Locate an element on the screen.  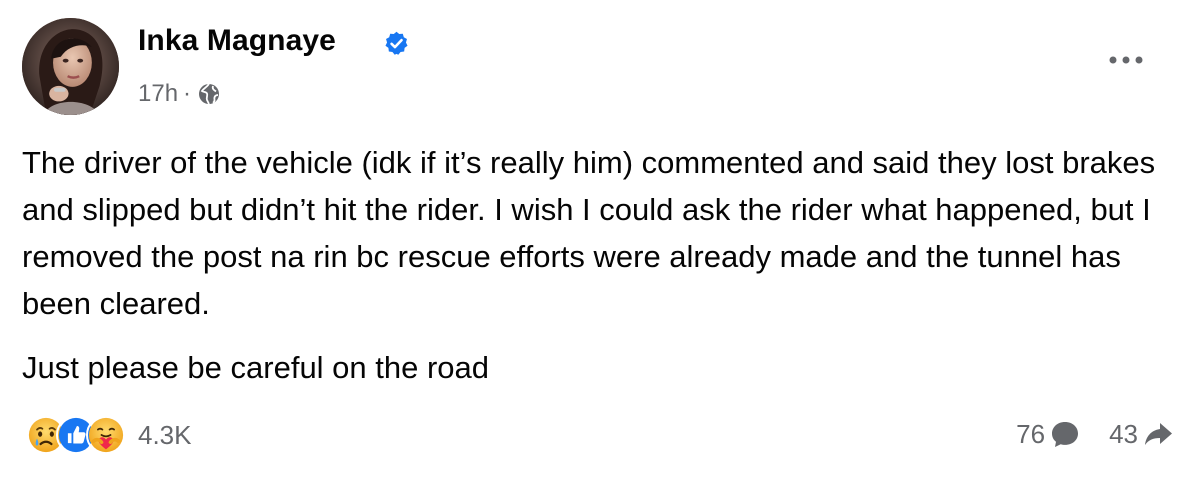
more-options-icon is located at coordinates (1126, 60).